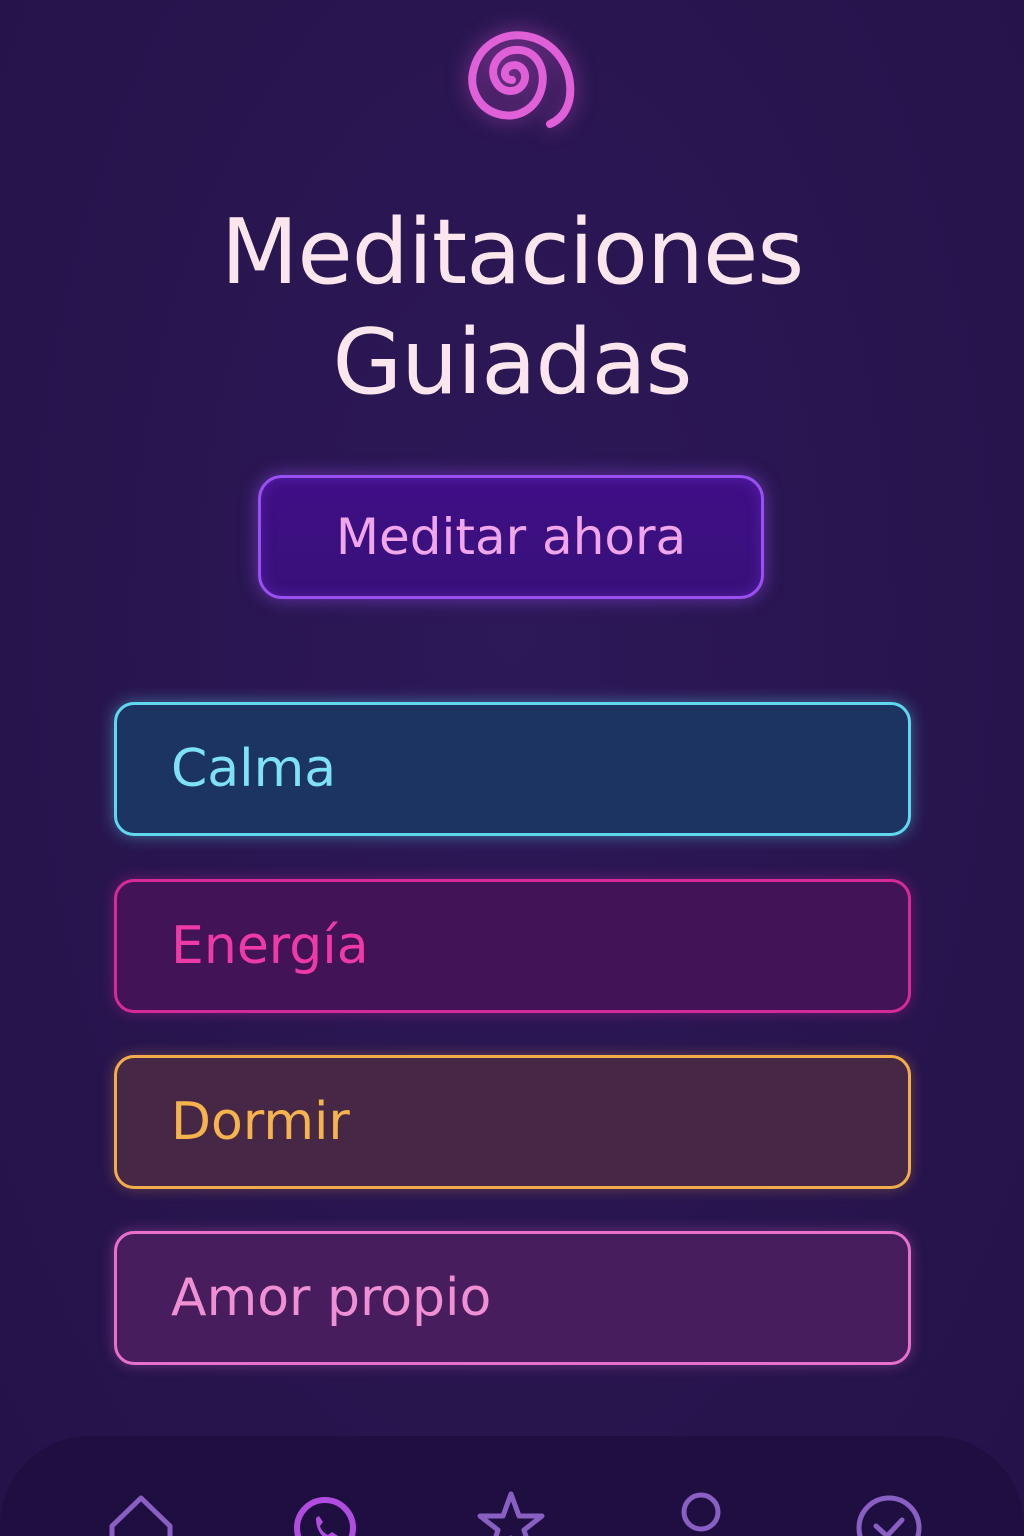  I want to click on check-circle-icon, so click(889, 1512).